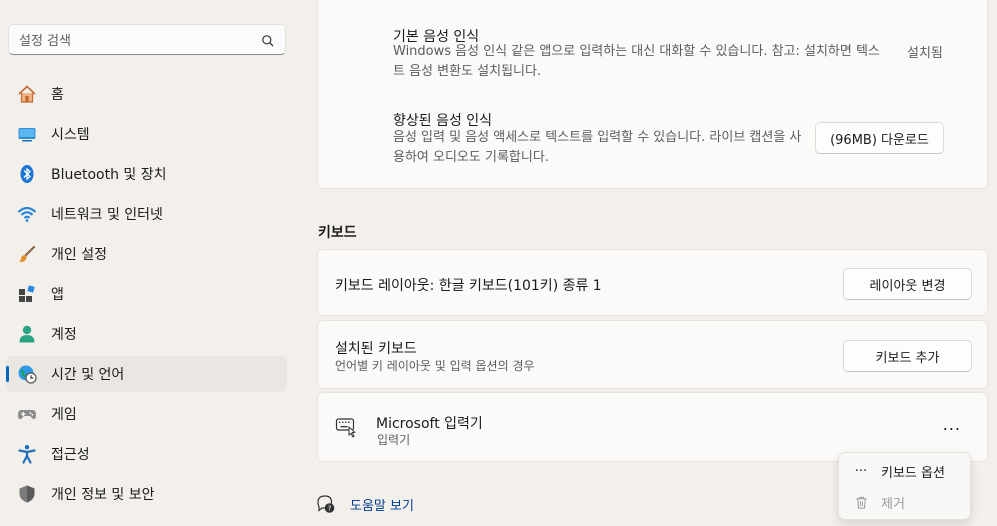  Describe the element at coordinates (337, 233) in the screenshot. I see `keyboard-section-title: 키보드` at that location.